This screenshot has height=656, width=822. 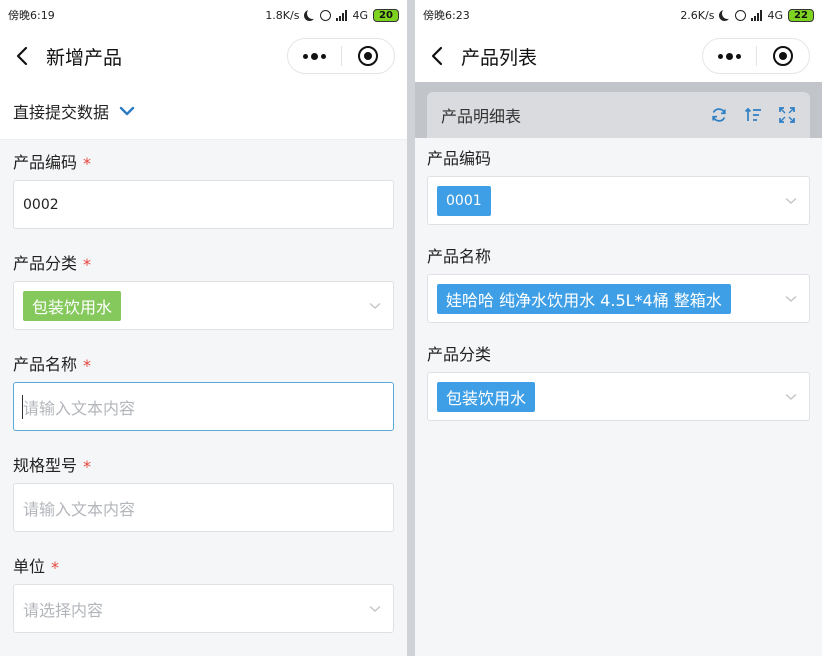 I want to click on product-code-select: 0001, so click(x=618, y=200).